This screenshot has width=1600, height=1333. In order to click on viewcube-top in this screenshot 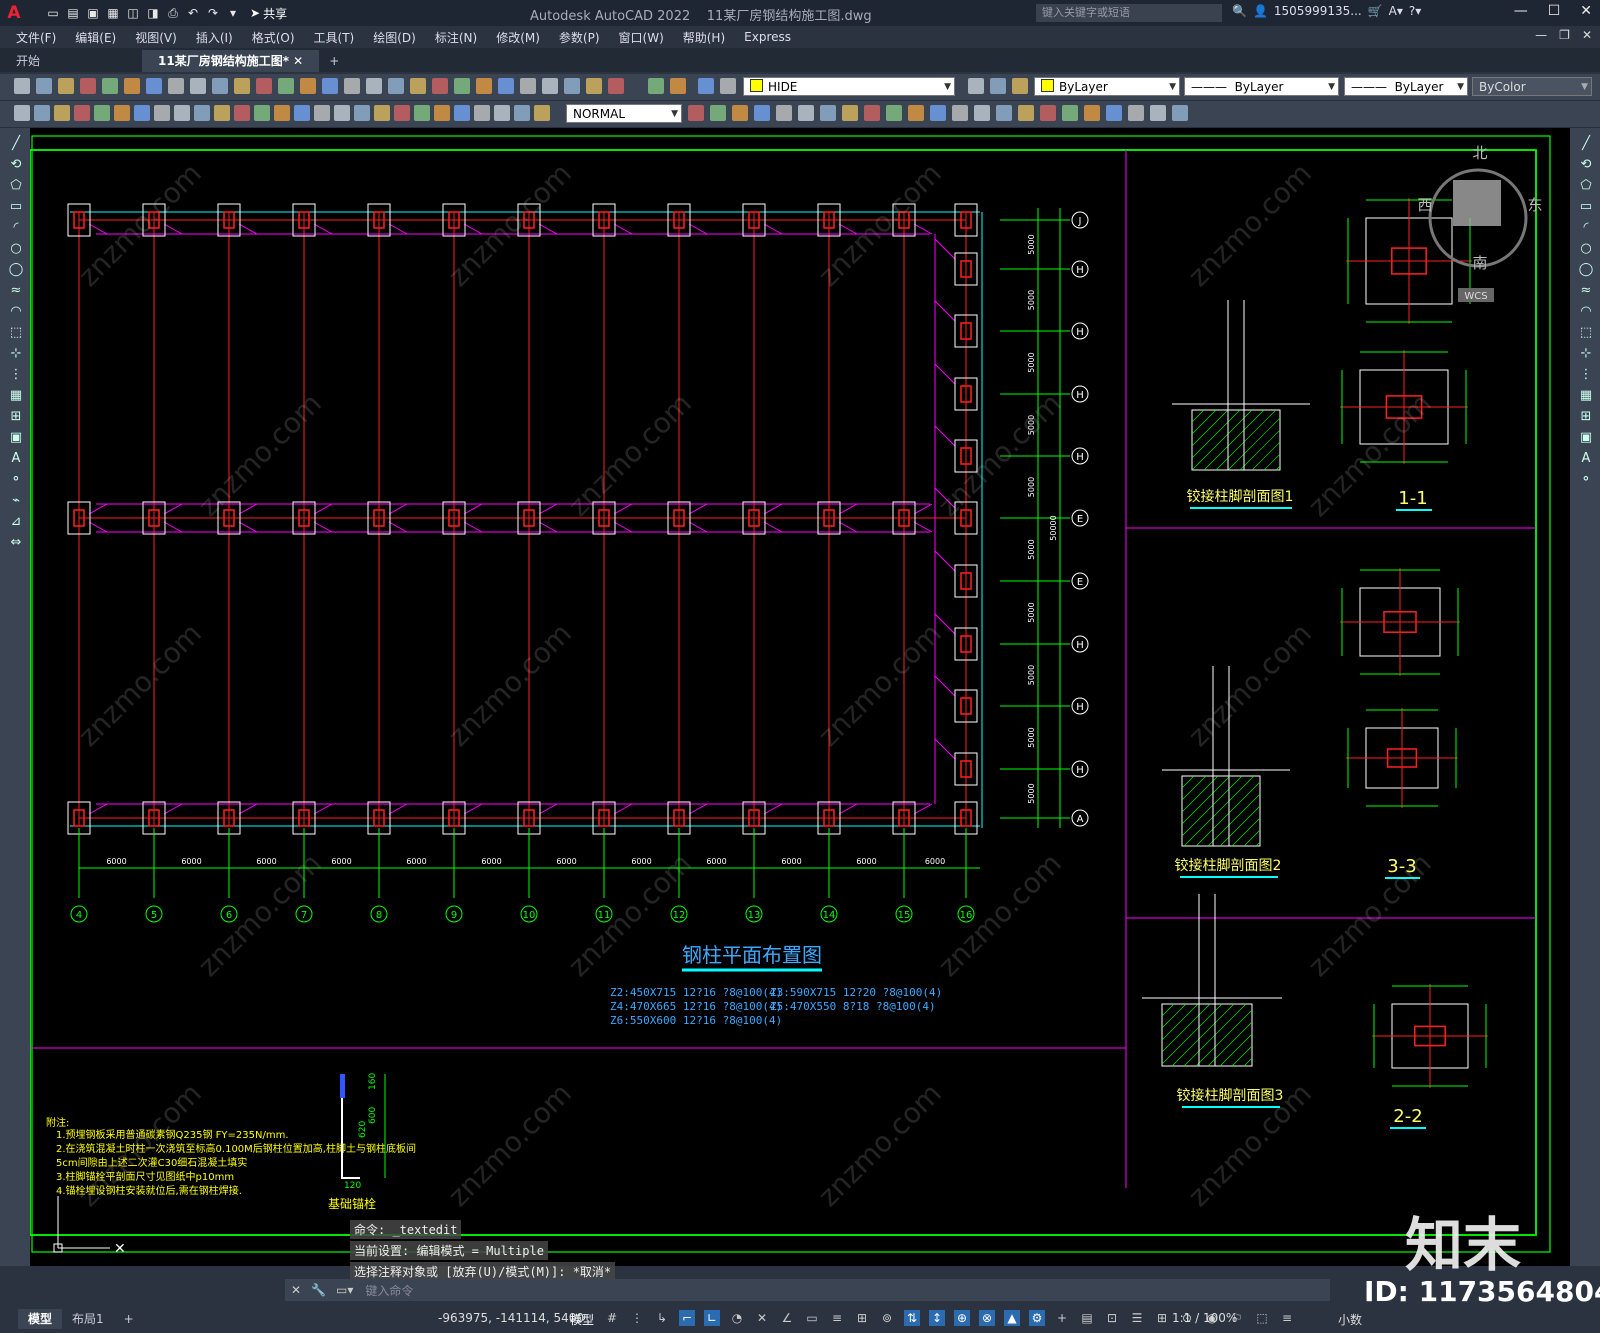, I will do `click(1477, 203)`.